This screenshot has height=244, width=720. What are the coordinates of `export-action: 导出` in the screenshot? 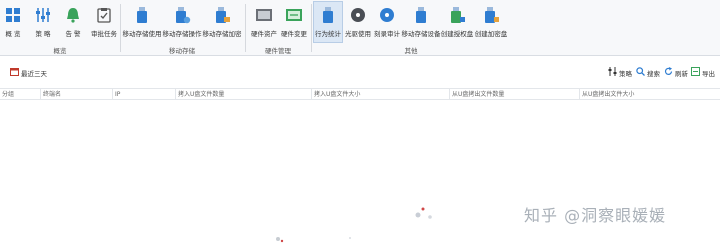 It's located at (703, 72).